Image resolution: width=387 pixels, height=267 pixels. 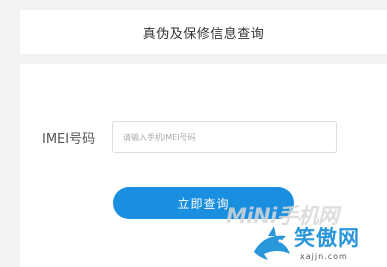 I want to click on shark-icon, so click(x=272, y=243).